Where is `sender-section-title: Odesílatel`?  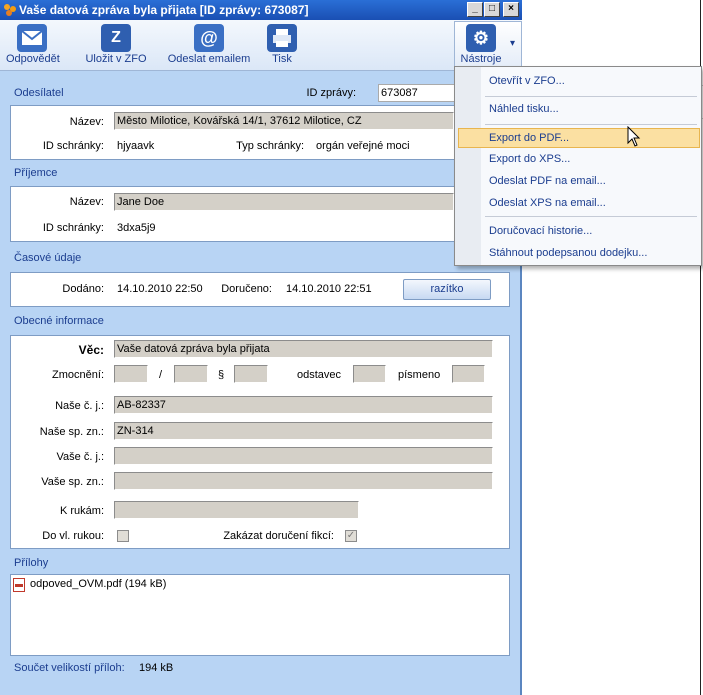 sender-section-title: Odesílatel is located at coordinates (39, 93).